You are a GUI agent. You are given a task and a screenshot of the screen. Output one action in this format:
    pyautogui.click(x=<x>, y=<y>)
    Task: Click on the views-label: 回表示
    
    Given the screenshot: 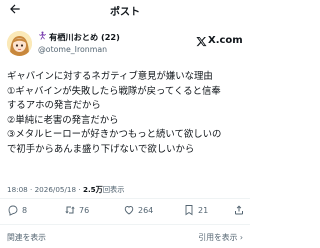 What is the action you would take?
    pyautogui.click(x=113, y=189)
    